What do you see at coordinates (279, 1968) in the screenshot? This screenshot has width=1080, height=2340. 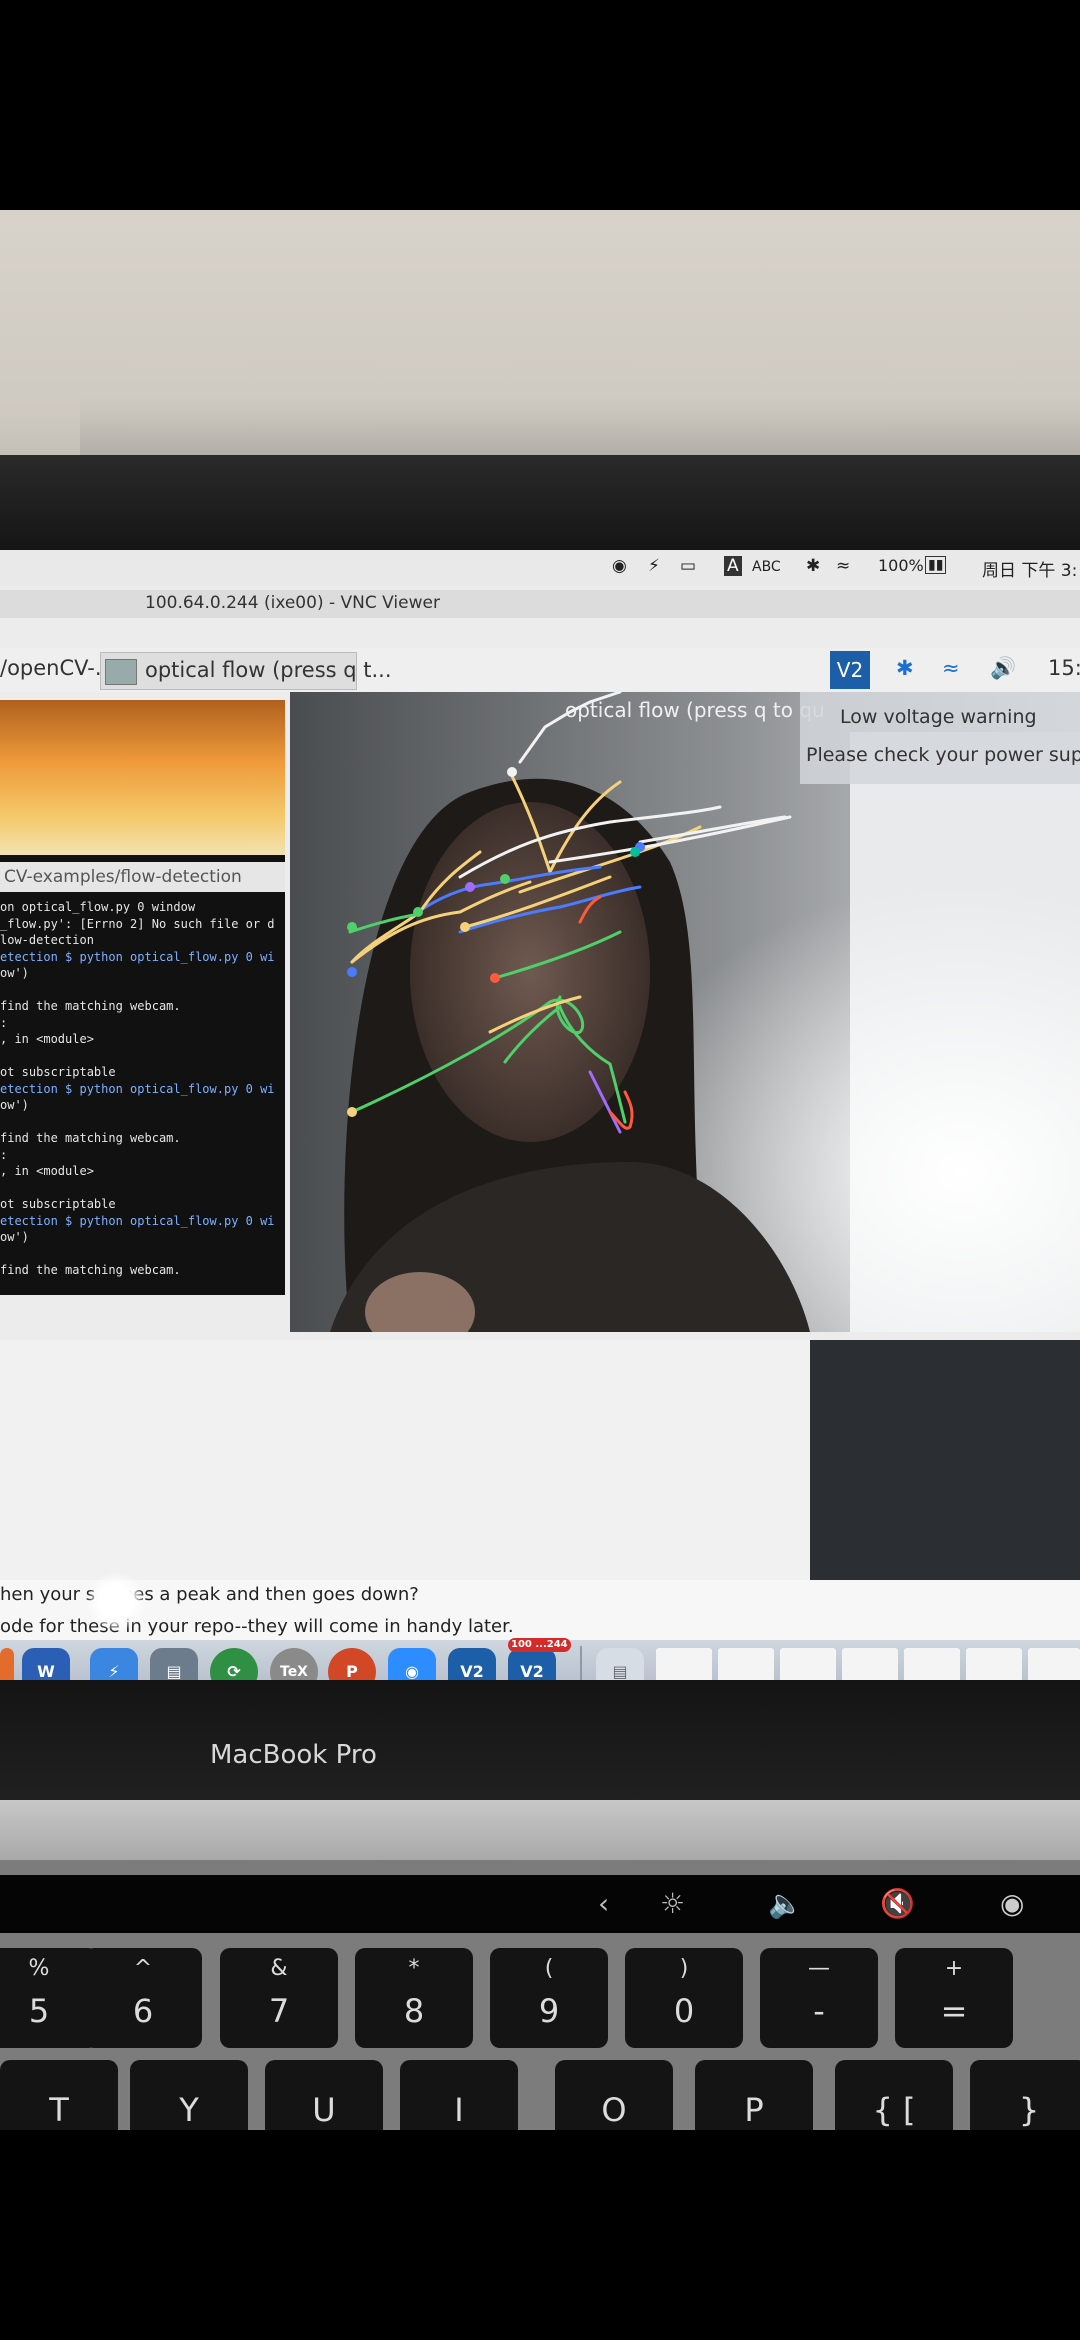 I see `key-shift-label: &` at bounding box center [279, 1968].